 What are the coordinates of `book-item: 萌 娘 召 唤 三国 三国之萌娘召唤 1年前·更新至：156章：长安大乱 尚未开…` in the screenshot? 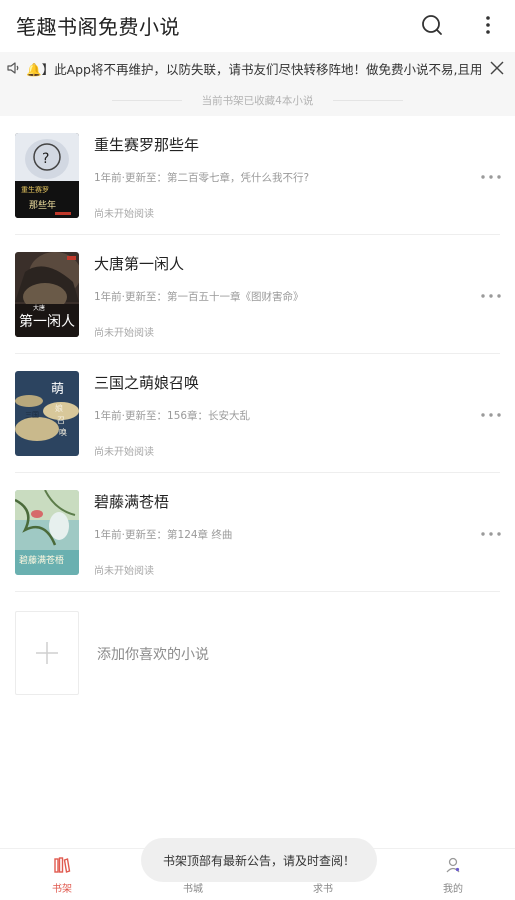 It's located at (257, 413).